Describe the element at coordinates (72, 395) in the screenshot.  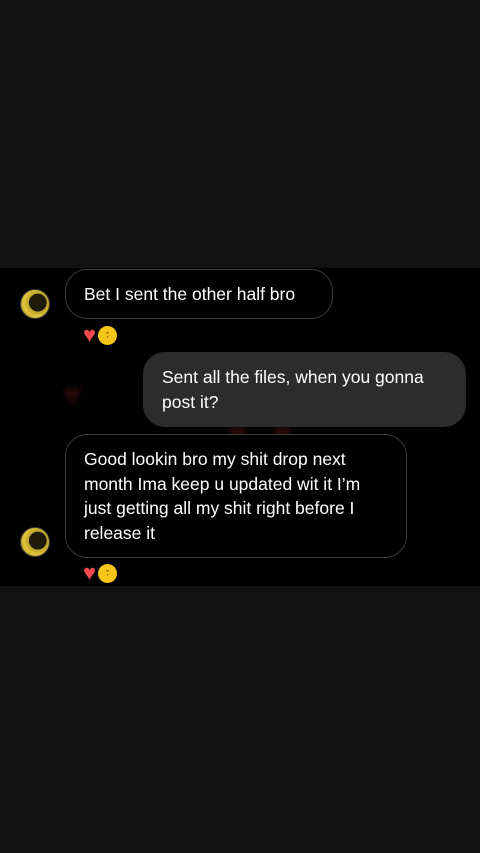
I see `background-heart-icon: ♥` at that location.